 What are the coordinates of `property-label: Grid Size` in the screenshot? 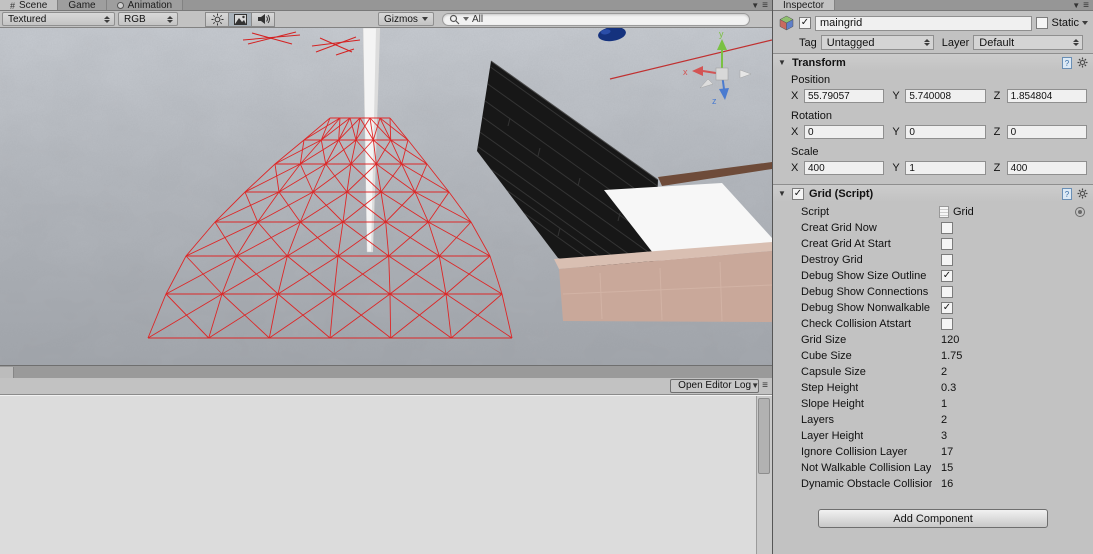 It's located at (824, 340).